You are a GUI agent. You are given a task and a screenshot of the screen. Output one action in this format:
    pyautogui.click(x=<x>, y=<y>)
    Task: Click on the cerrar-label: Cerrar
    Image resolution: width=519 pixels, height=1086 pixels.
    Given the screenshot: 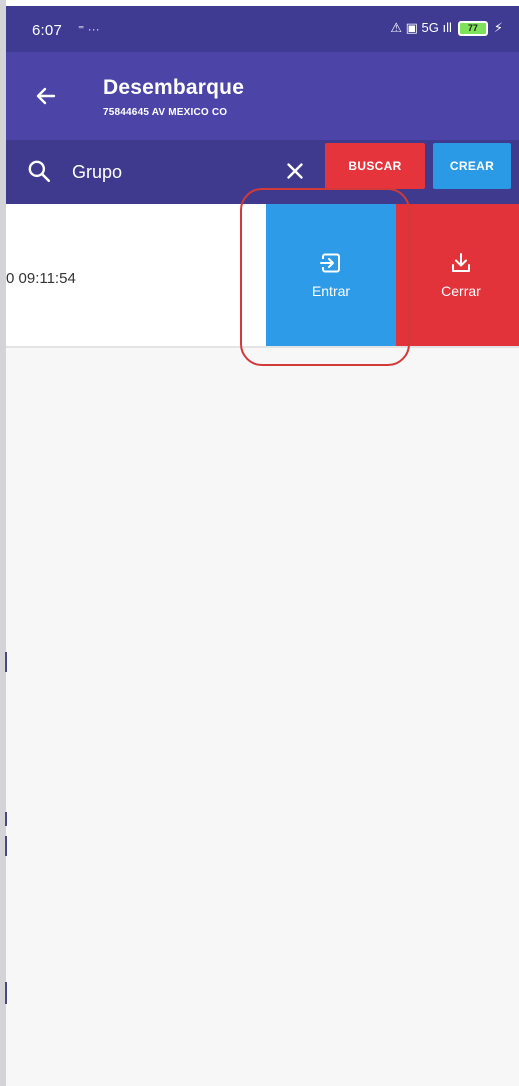 What is the action you would take?
    pyautogui.click(x=461, y=291)
    